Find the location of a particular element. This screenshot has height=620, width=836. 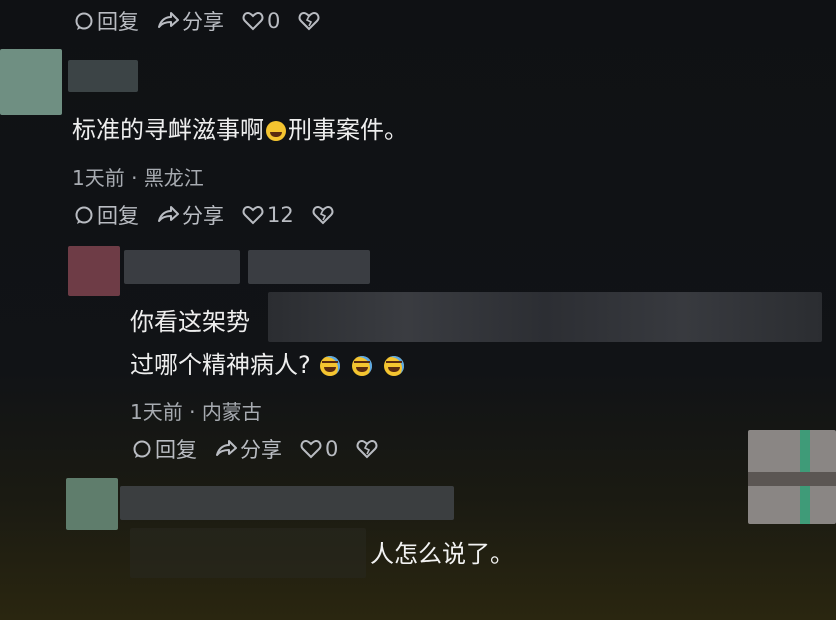

comment-location: 内蒙古 is located at coordinates (231, 412).